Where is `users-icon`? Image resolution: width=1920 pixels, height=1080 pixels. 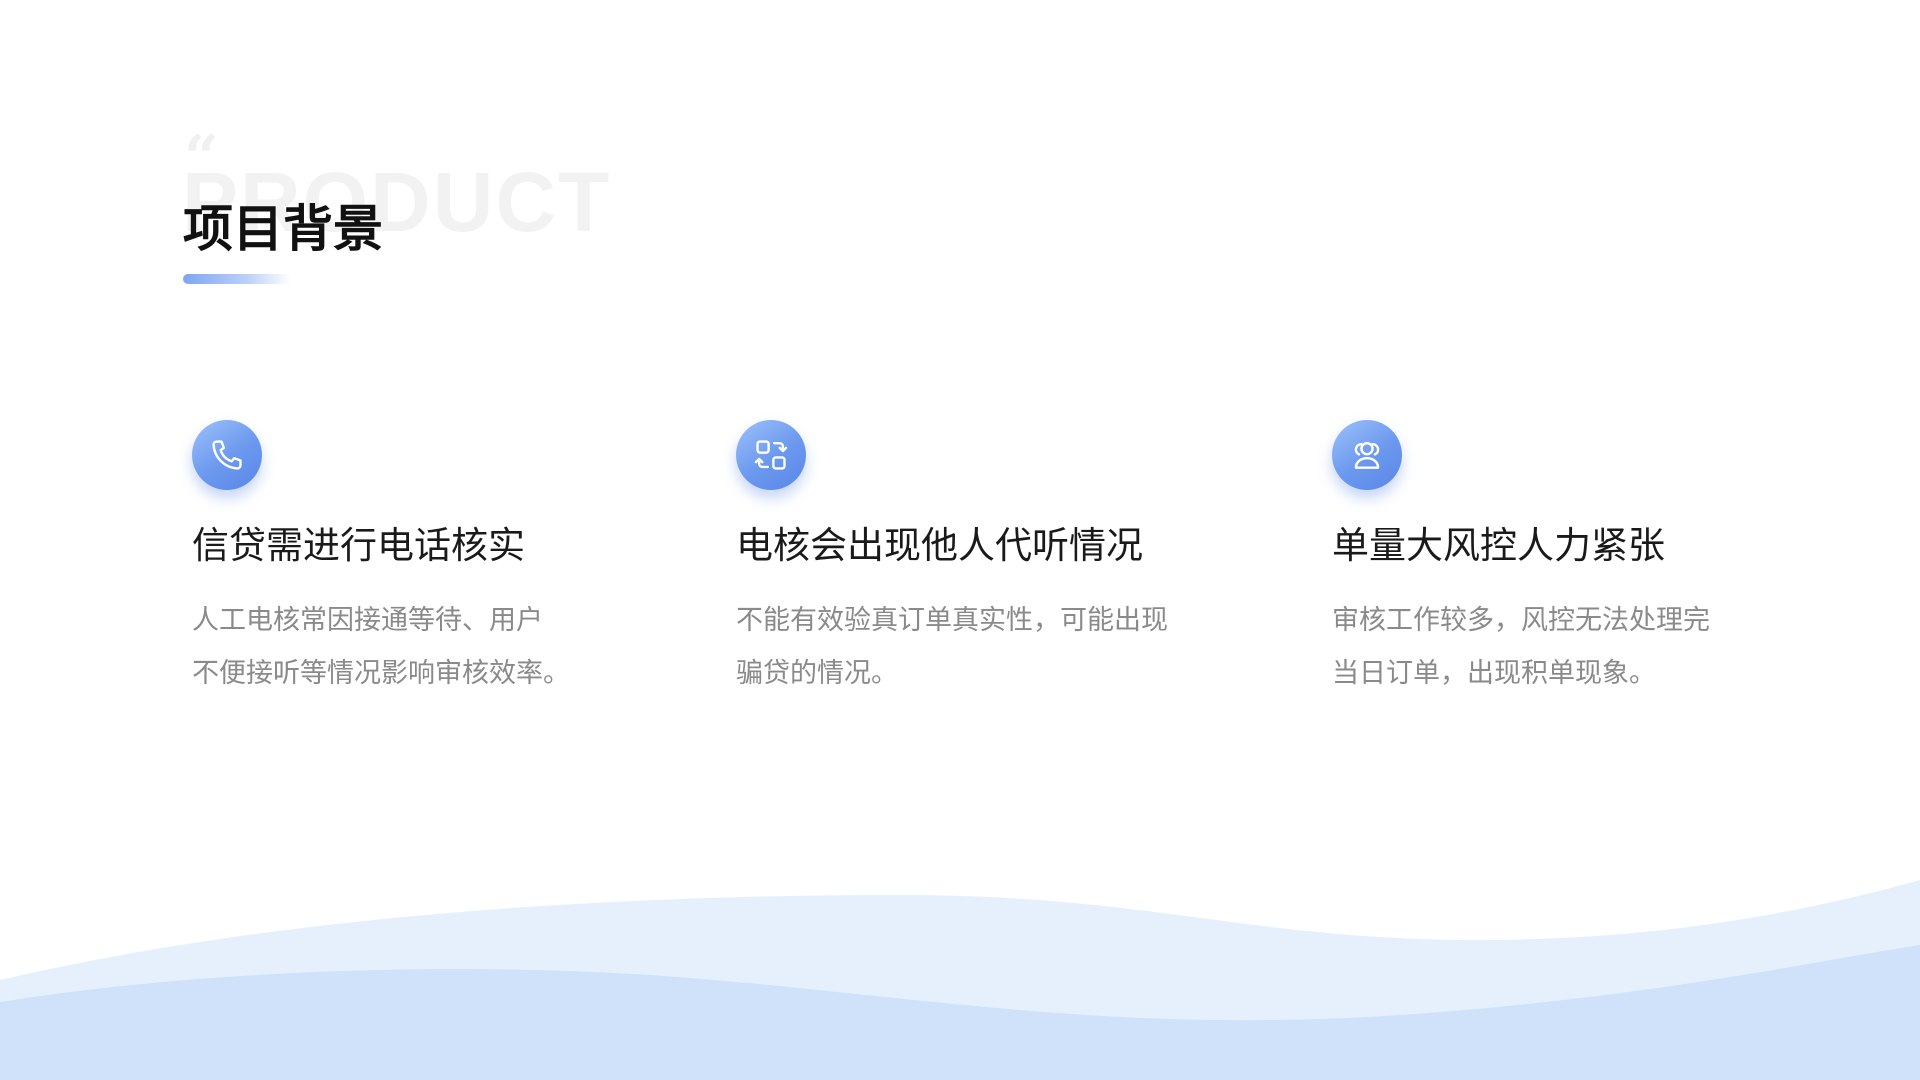
users-icon is located at coordinates (1367, 455).